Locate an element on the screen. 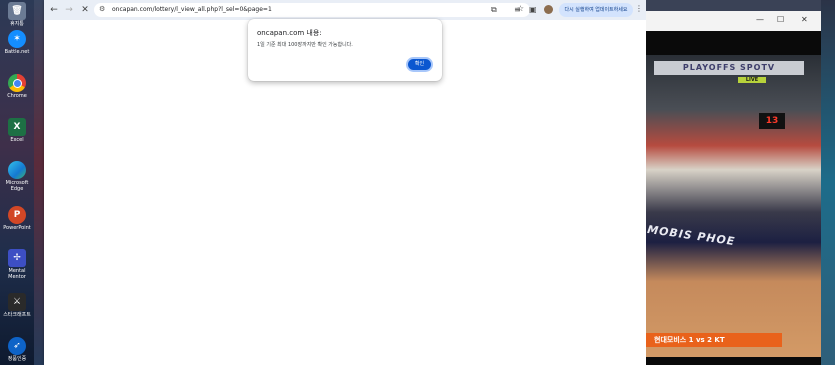 This screenshot has width=835, height=365. desktop-icon-label: Battle.net is located at coordinates (17, 52).